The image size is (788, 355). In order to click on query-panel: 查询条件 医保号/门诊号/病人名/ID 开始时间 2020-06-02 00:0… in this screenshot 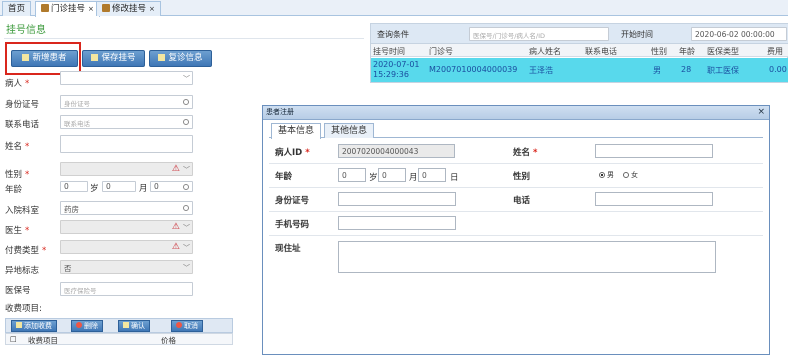, I will do `click(579, 53)`.